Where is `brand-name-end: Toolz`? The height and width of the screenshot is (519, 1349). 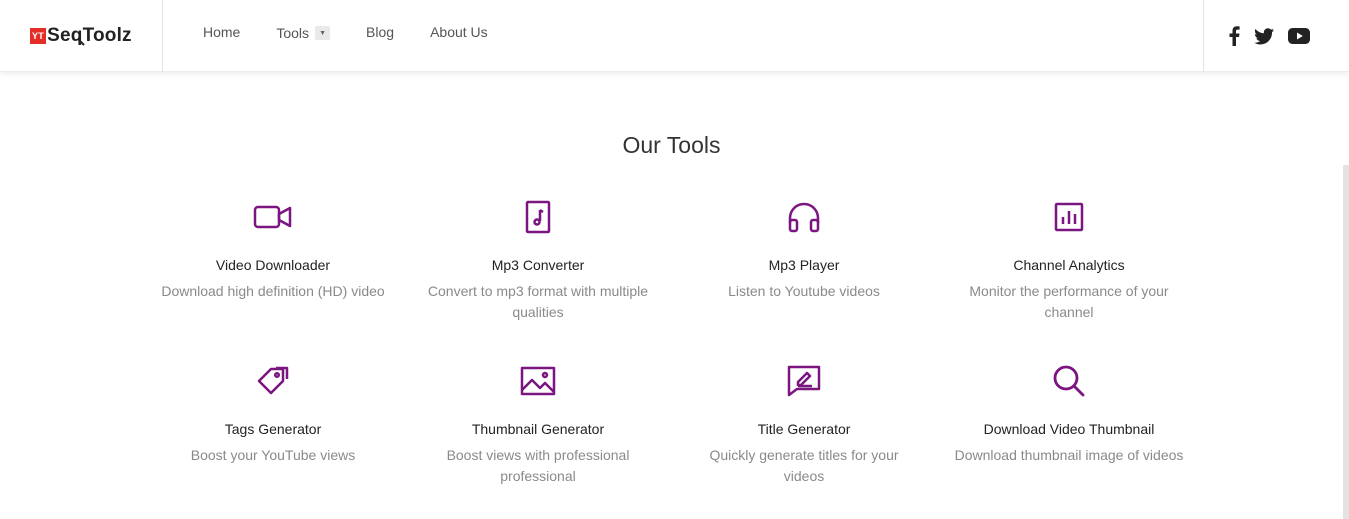 brand-name-end: Toolz is located at coordinates (107, 35).